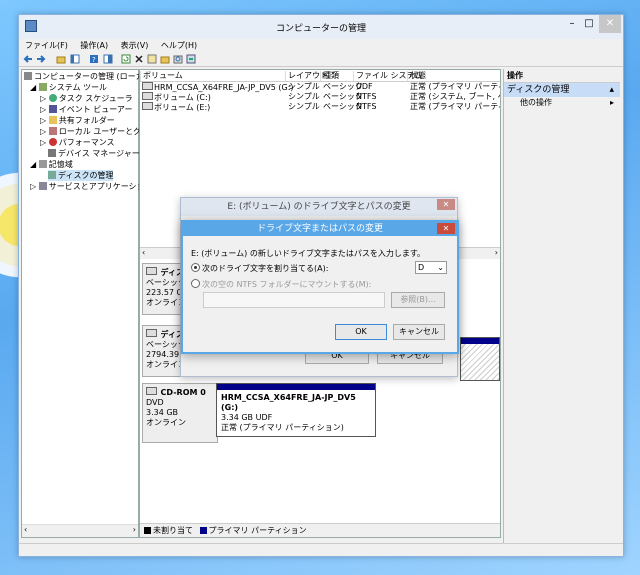 Image resolution: width=640 pixels, height=575 pixels. What do you see at coordinates (126, 59) in the screenshot?
I see `refresh-icon` at bounding box center [126, 59].